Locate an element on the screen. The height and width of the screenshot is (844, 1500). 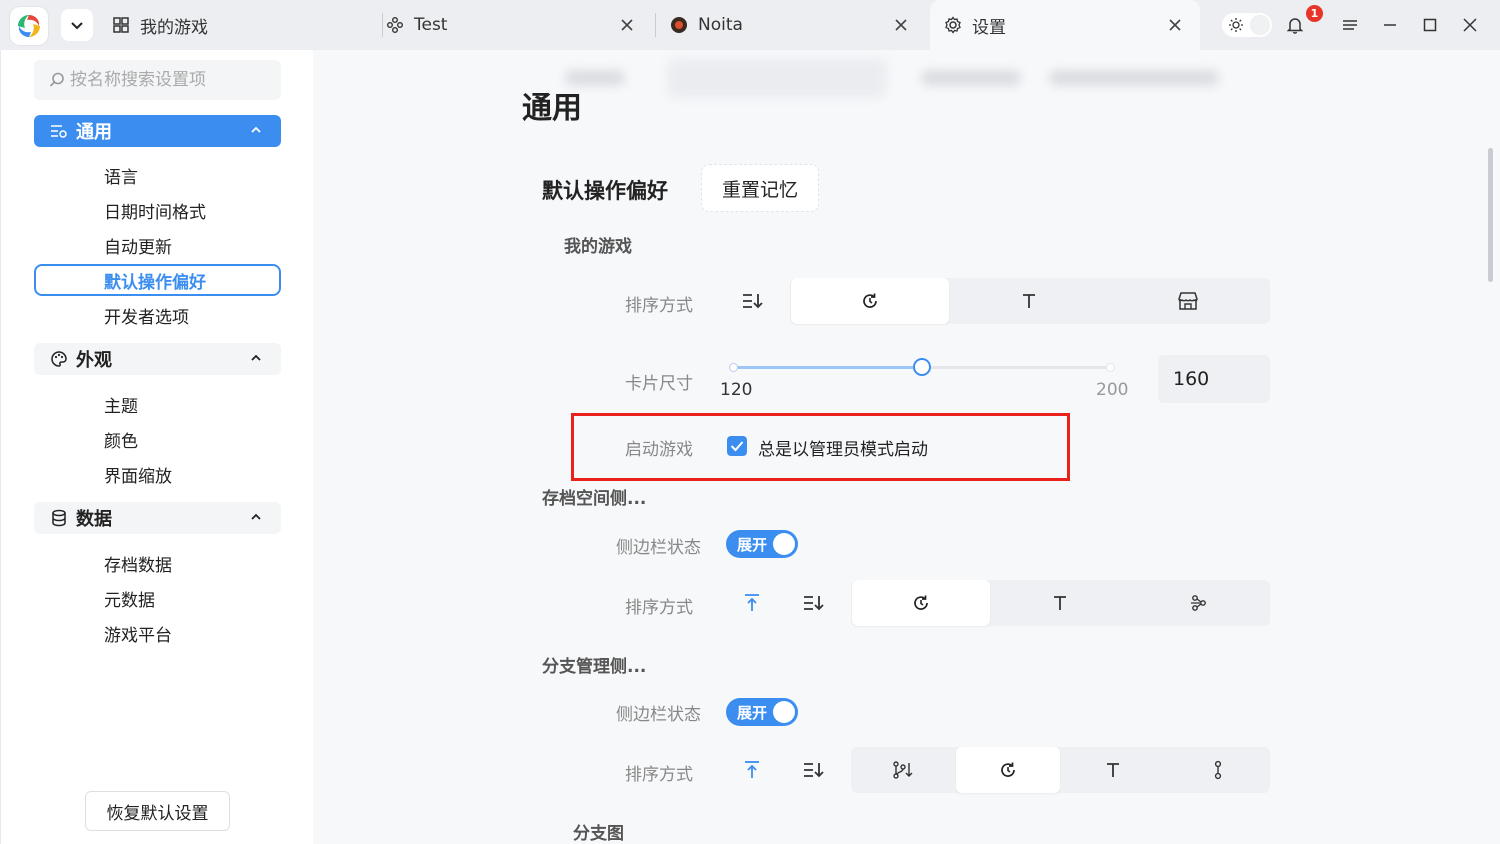
sort-by-commit-option is located at coordinates (1218, 770).